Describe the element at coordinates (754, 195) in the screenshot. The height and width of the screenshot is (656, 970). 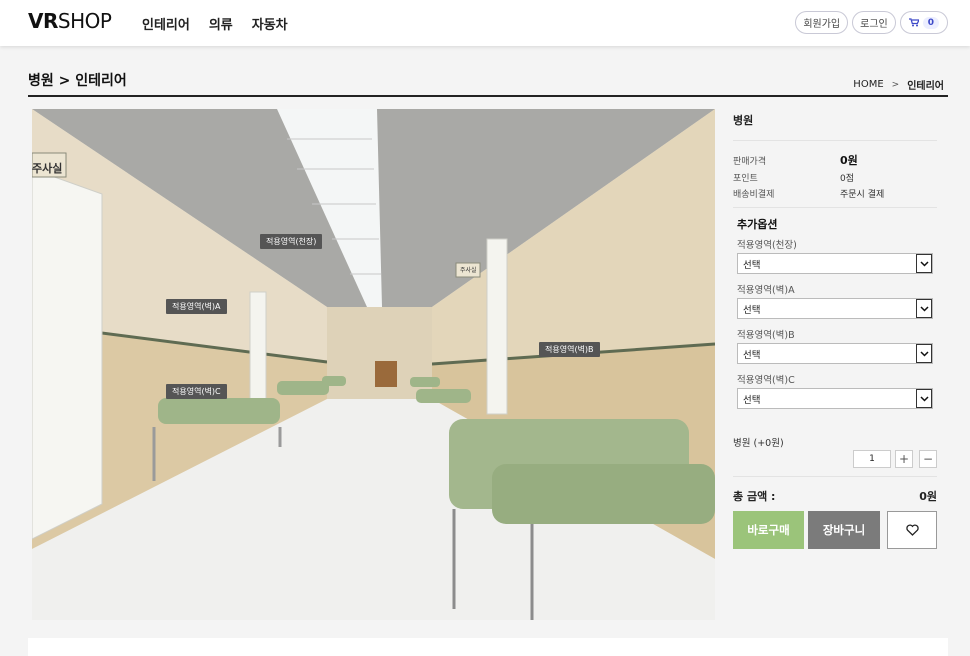
I see `shipping-label: 배송비결제` at that location.